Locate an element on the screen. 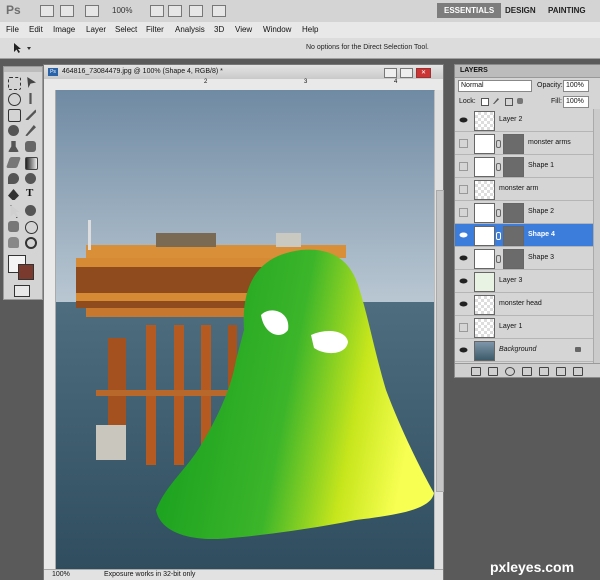 This screenshot has width=600, height=580. menu-select: Select is located at coordinates (126, 29).